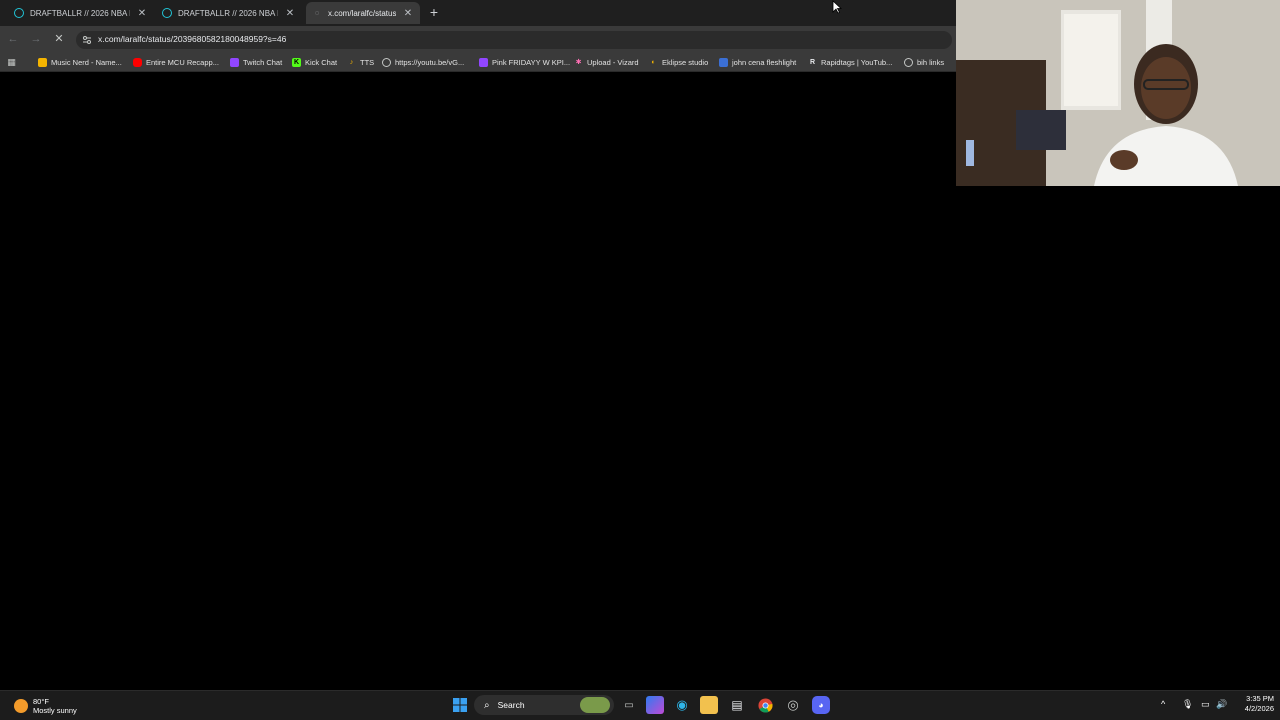  What do you see at coordinates (460, 705) in the screenshot?
I see `start-windows-icon` at bounding box center [460, 705].